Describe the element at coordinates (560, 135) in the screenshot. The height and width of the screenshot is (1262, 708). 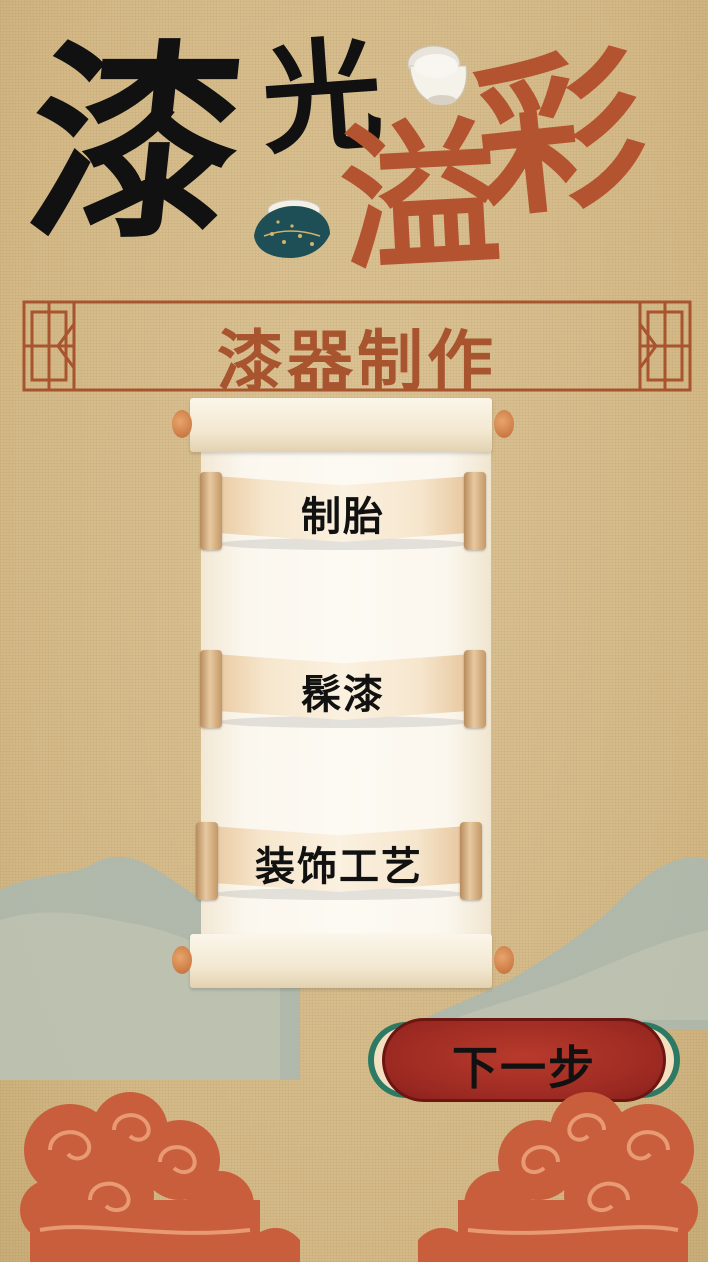
I see `title-char-cai: 彩` at that location.